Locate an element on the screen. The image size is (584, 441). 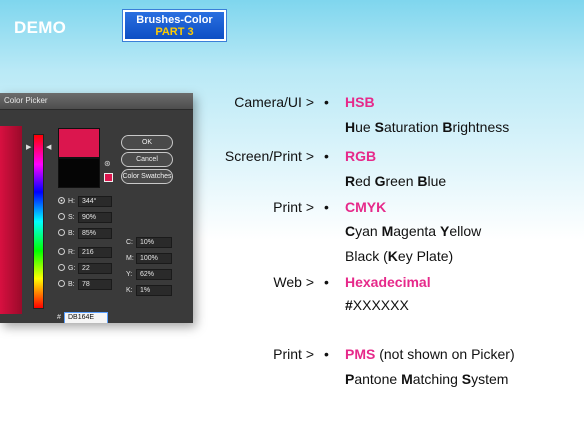
item-label-hsb: Camera/UI > is located at coordinates (274, 102).